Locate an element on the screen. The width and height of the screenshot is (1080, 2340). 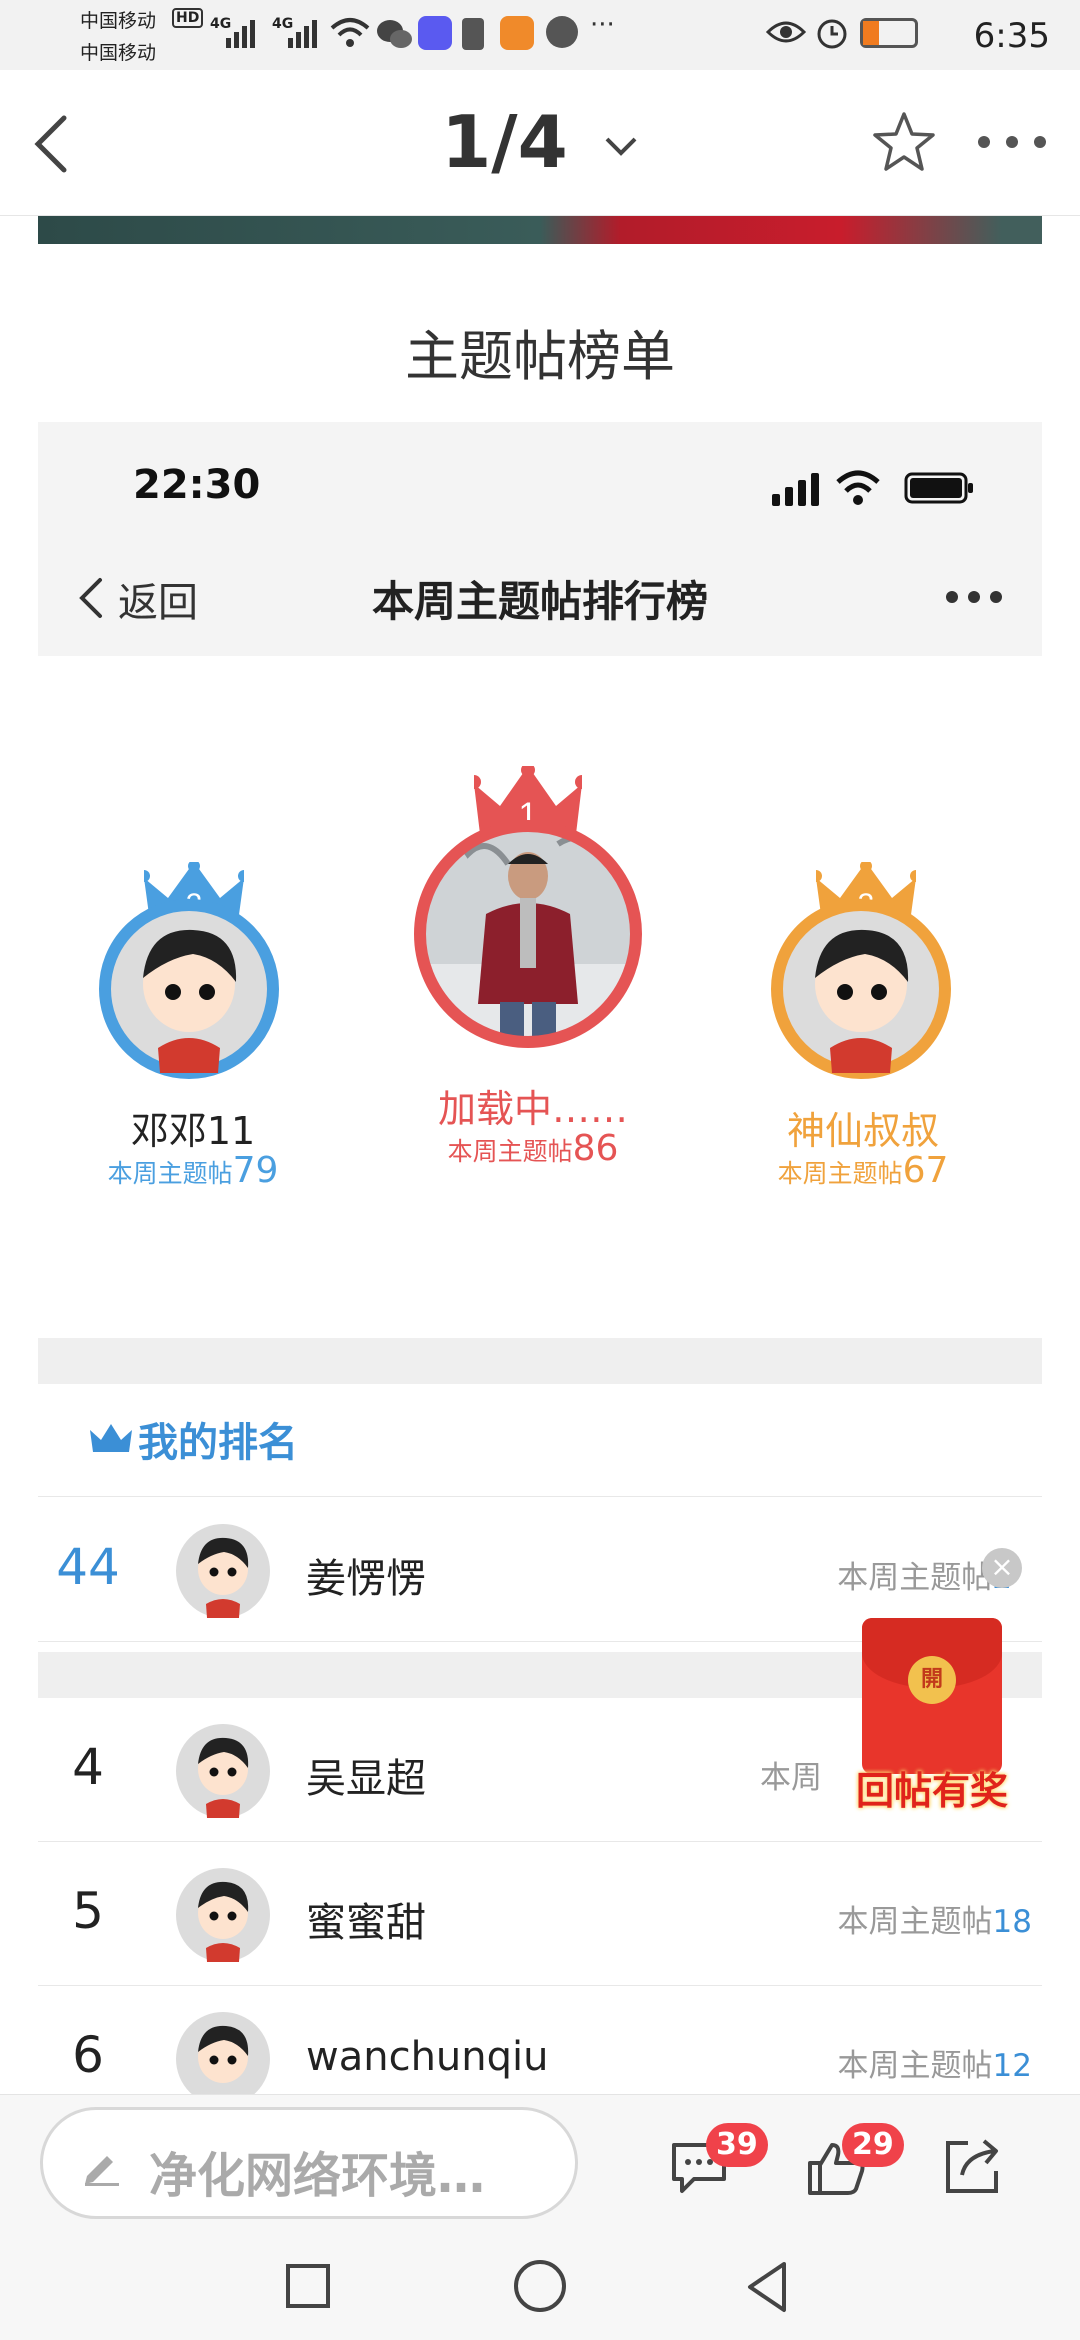
podium-rank-3-count: 本周主题帖67 is located at coordinates (863, 1170).